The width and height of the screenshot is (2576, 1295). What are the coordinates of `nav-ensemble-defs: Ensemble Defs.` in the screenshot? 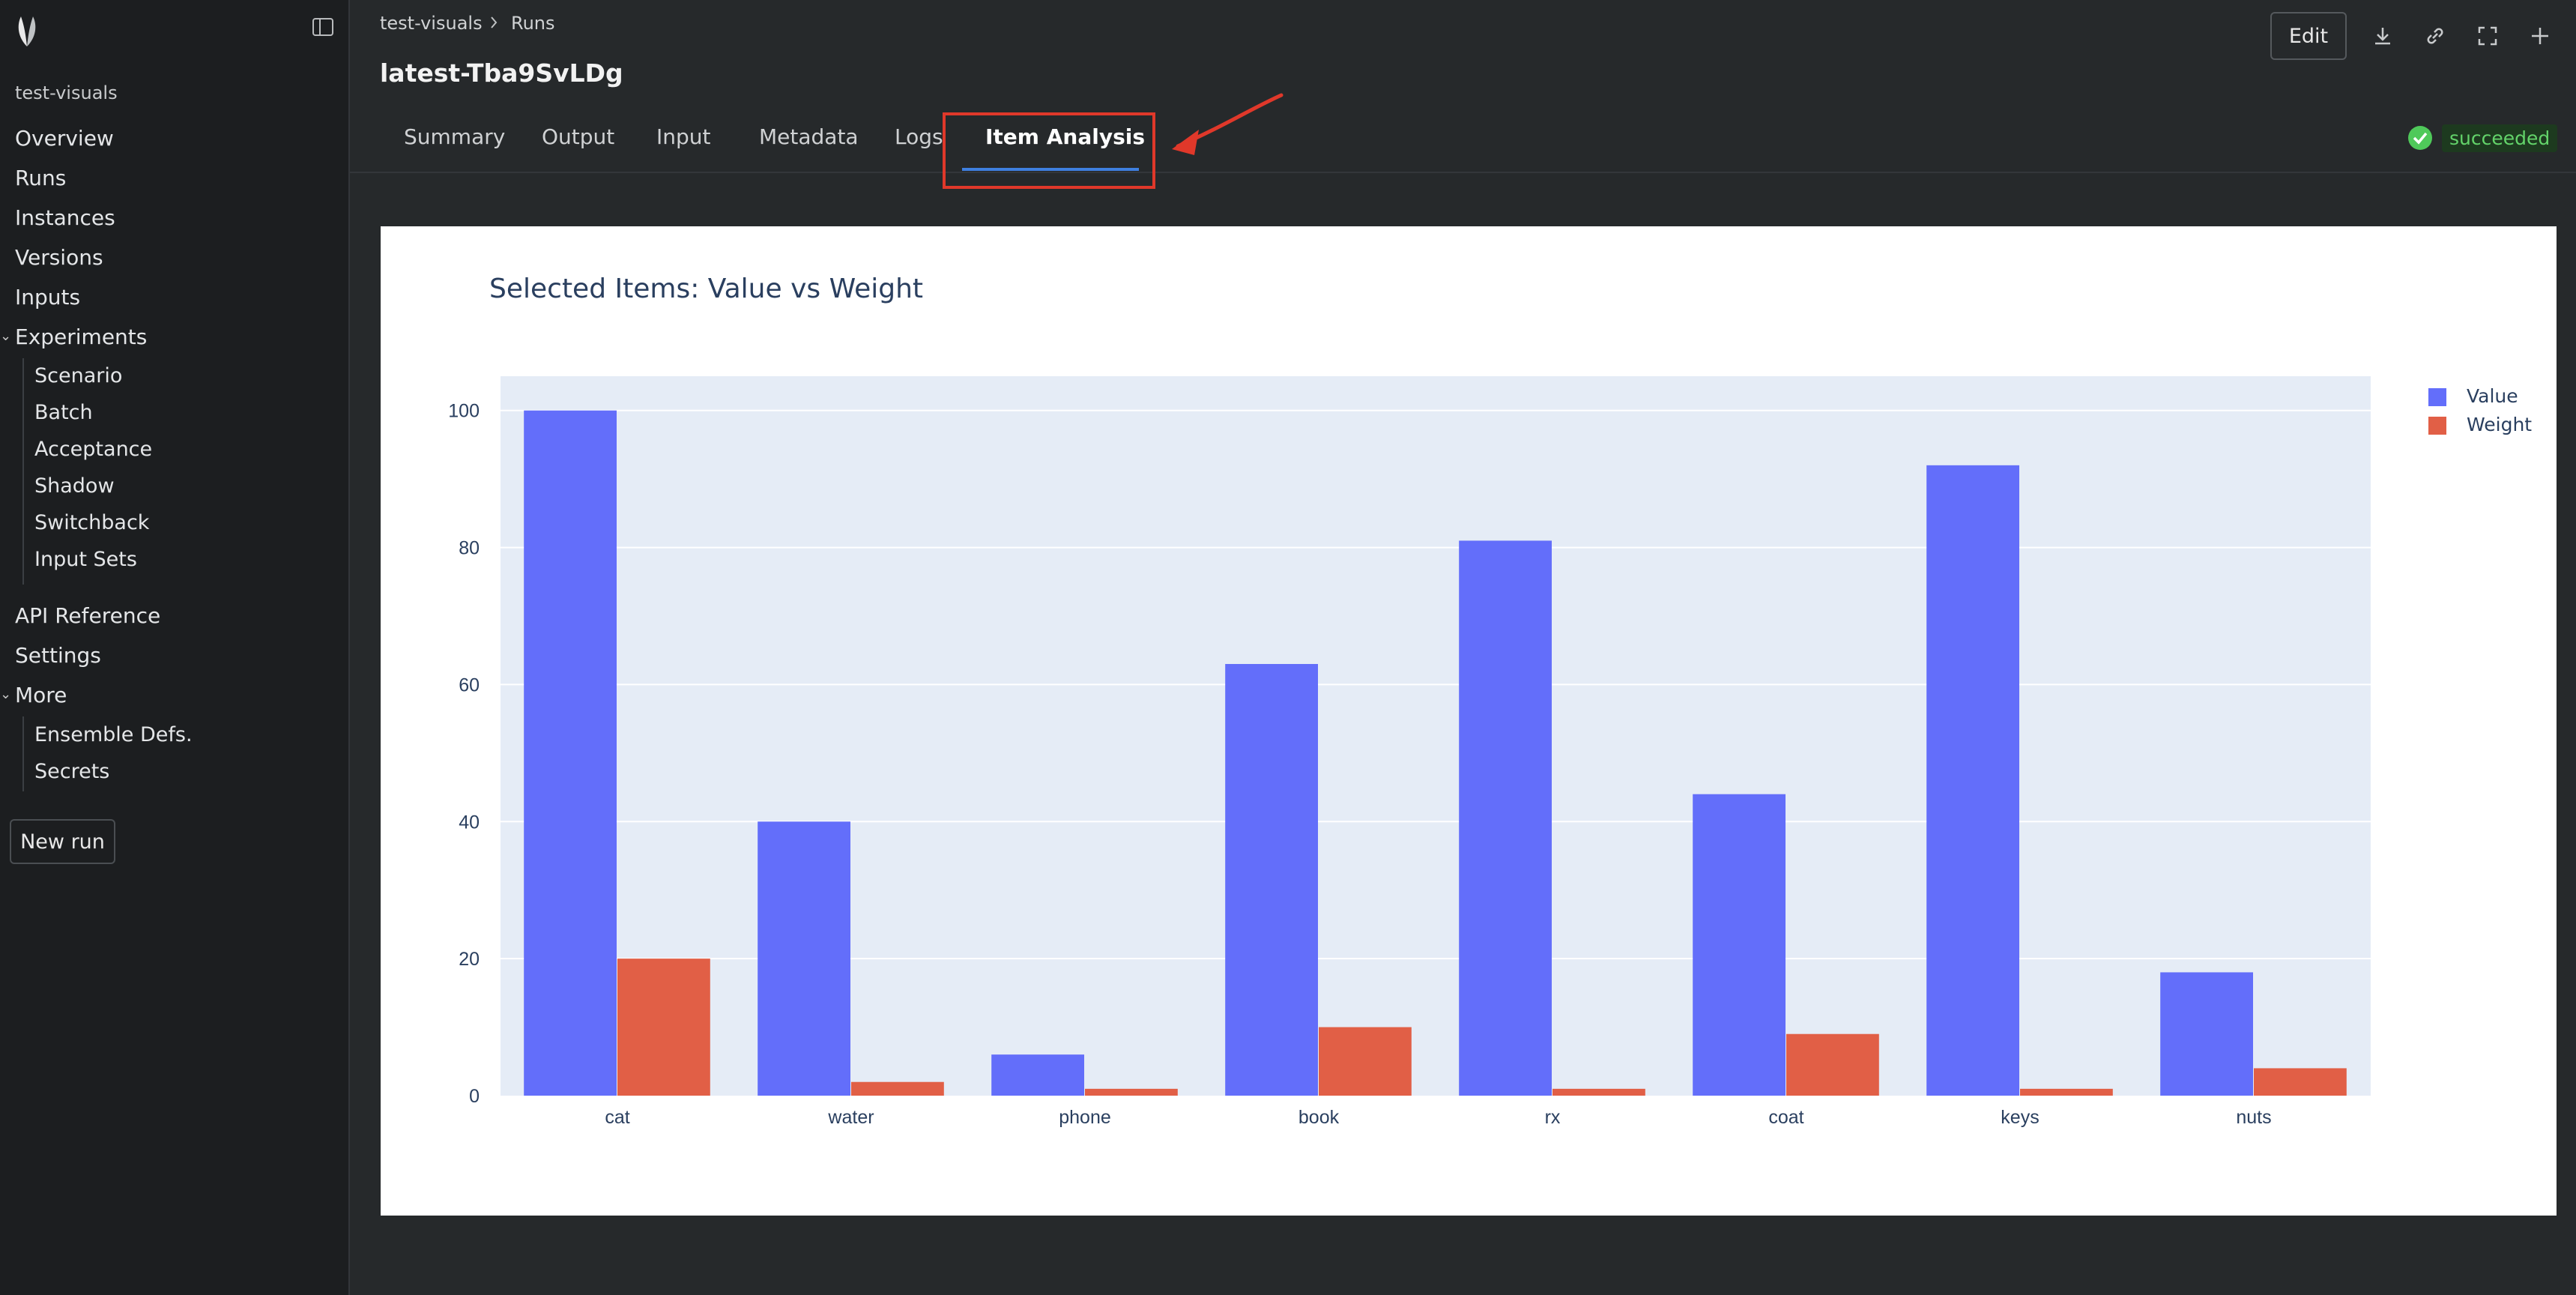 It's located at (113, 734).